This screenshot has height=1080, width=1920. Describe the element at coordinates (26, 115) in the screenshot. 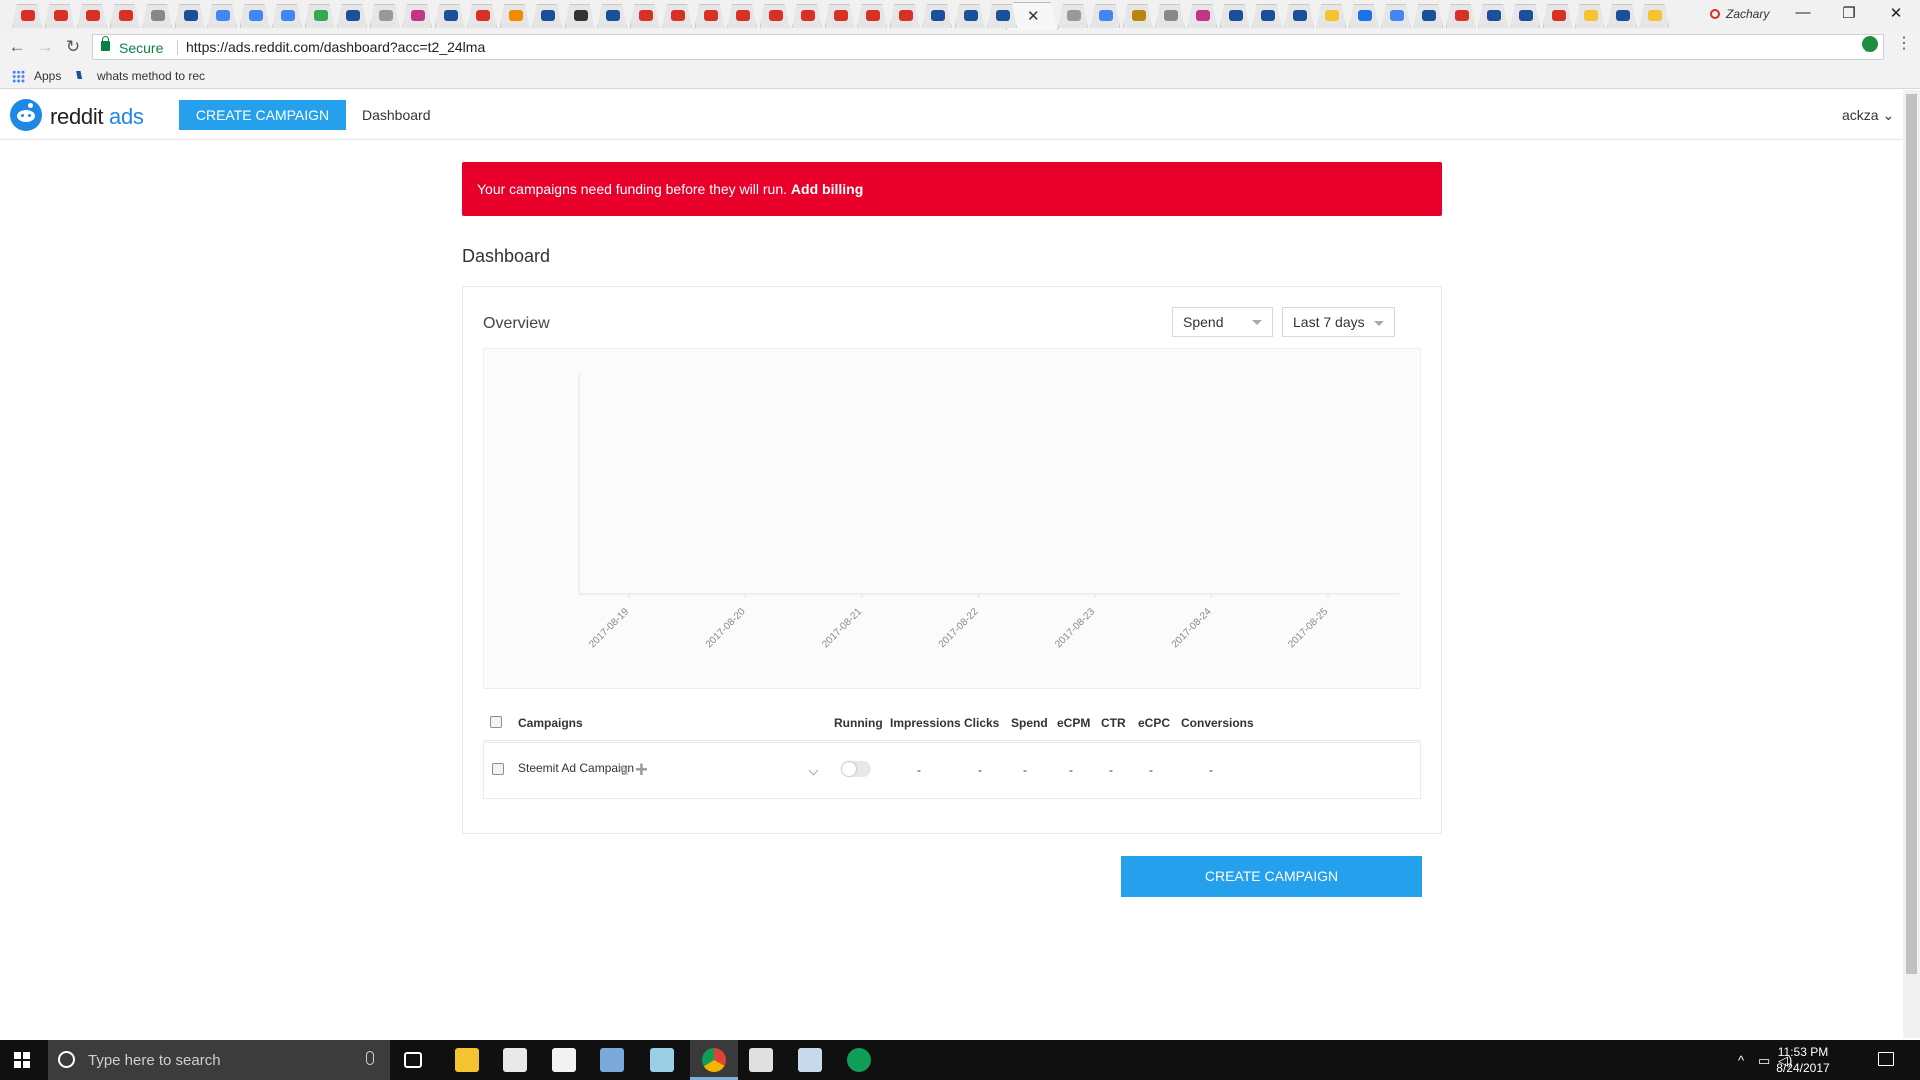

I see `reddit-logo-icon` at that location.